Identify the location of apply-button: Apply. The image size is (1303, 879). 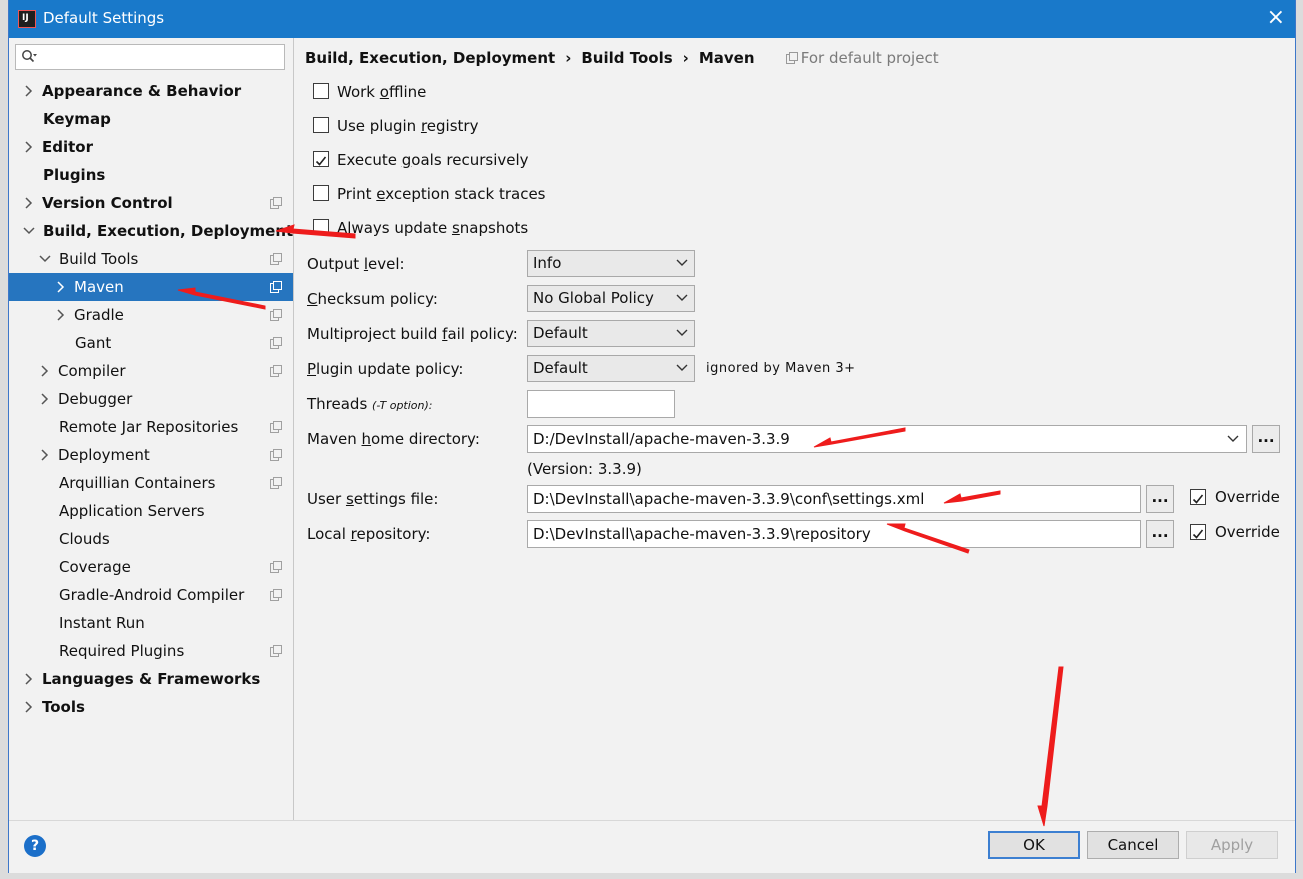
(1232, 845).